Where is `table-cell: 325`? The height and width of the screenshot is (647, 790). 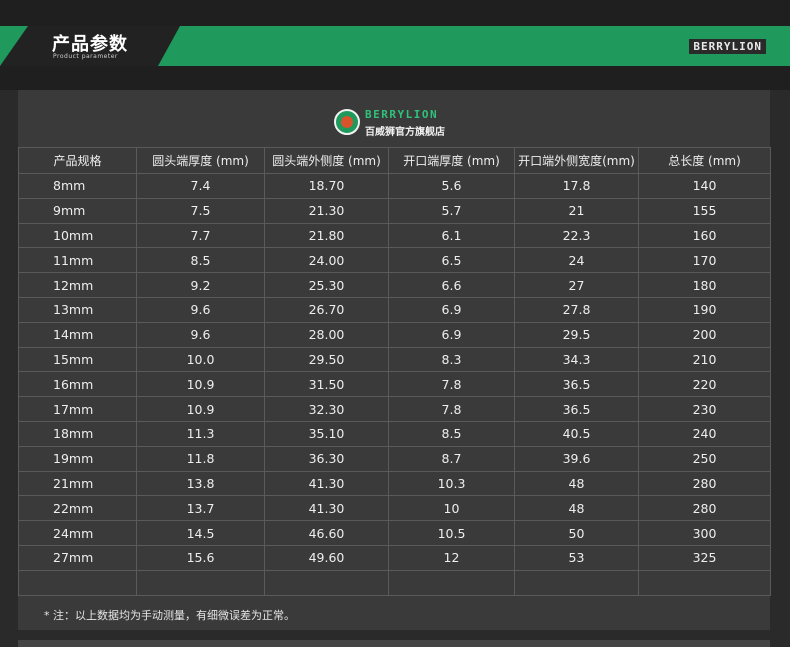
table-cell: 325 is located at coordinates (704, 557).